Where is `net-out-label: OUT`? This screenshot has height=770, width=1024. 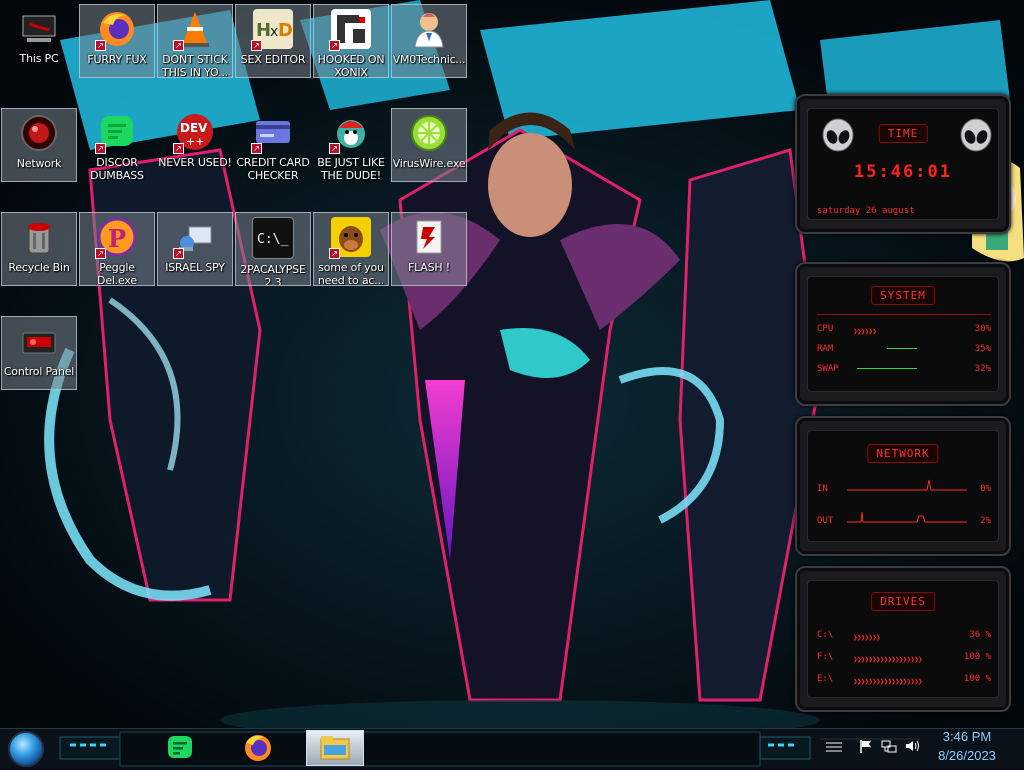
net-out-label: OUT is located at coordinates (825, 521).